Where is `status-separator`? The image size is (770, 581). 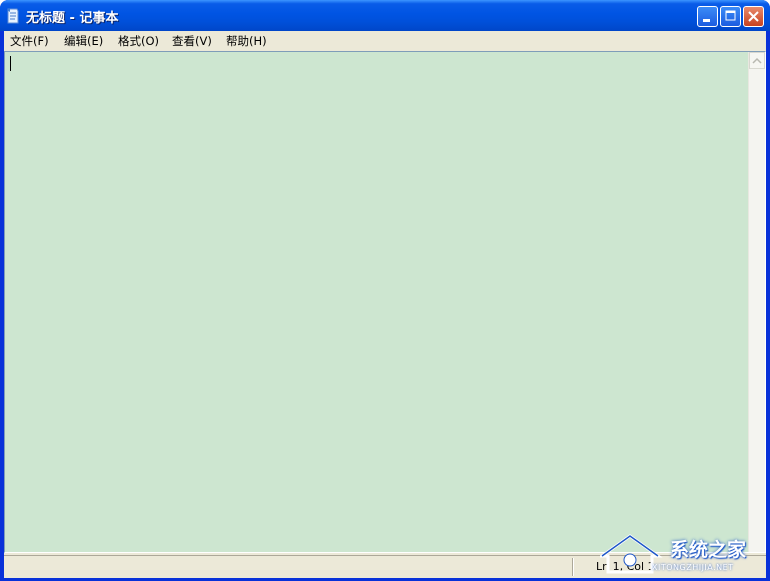
status-separator is located at coordinates (572, 567).